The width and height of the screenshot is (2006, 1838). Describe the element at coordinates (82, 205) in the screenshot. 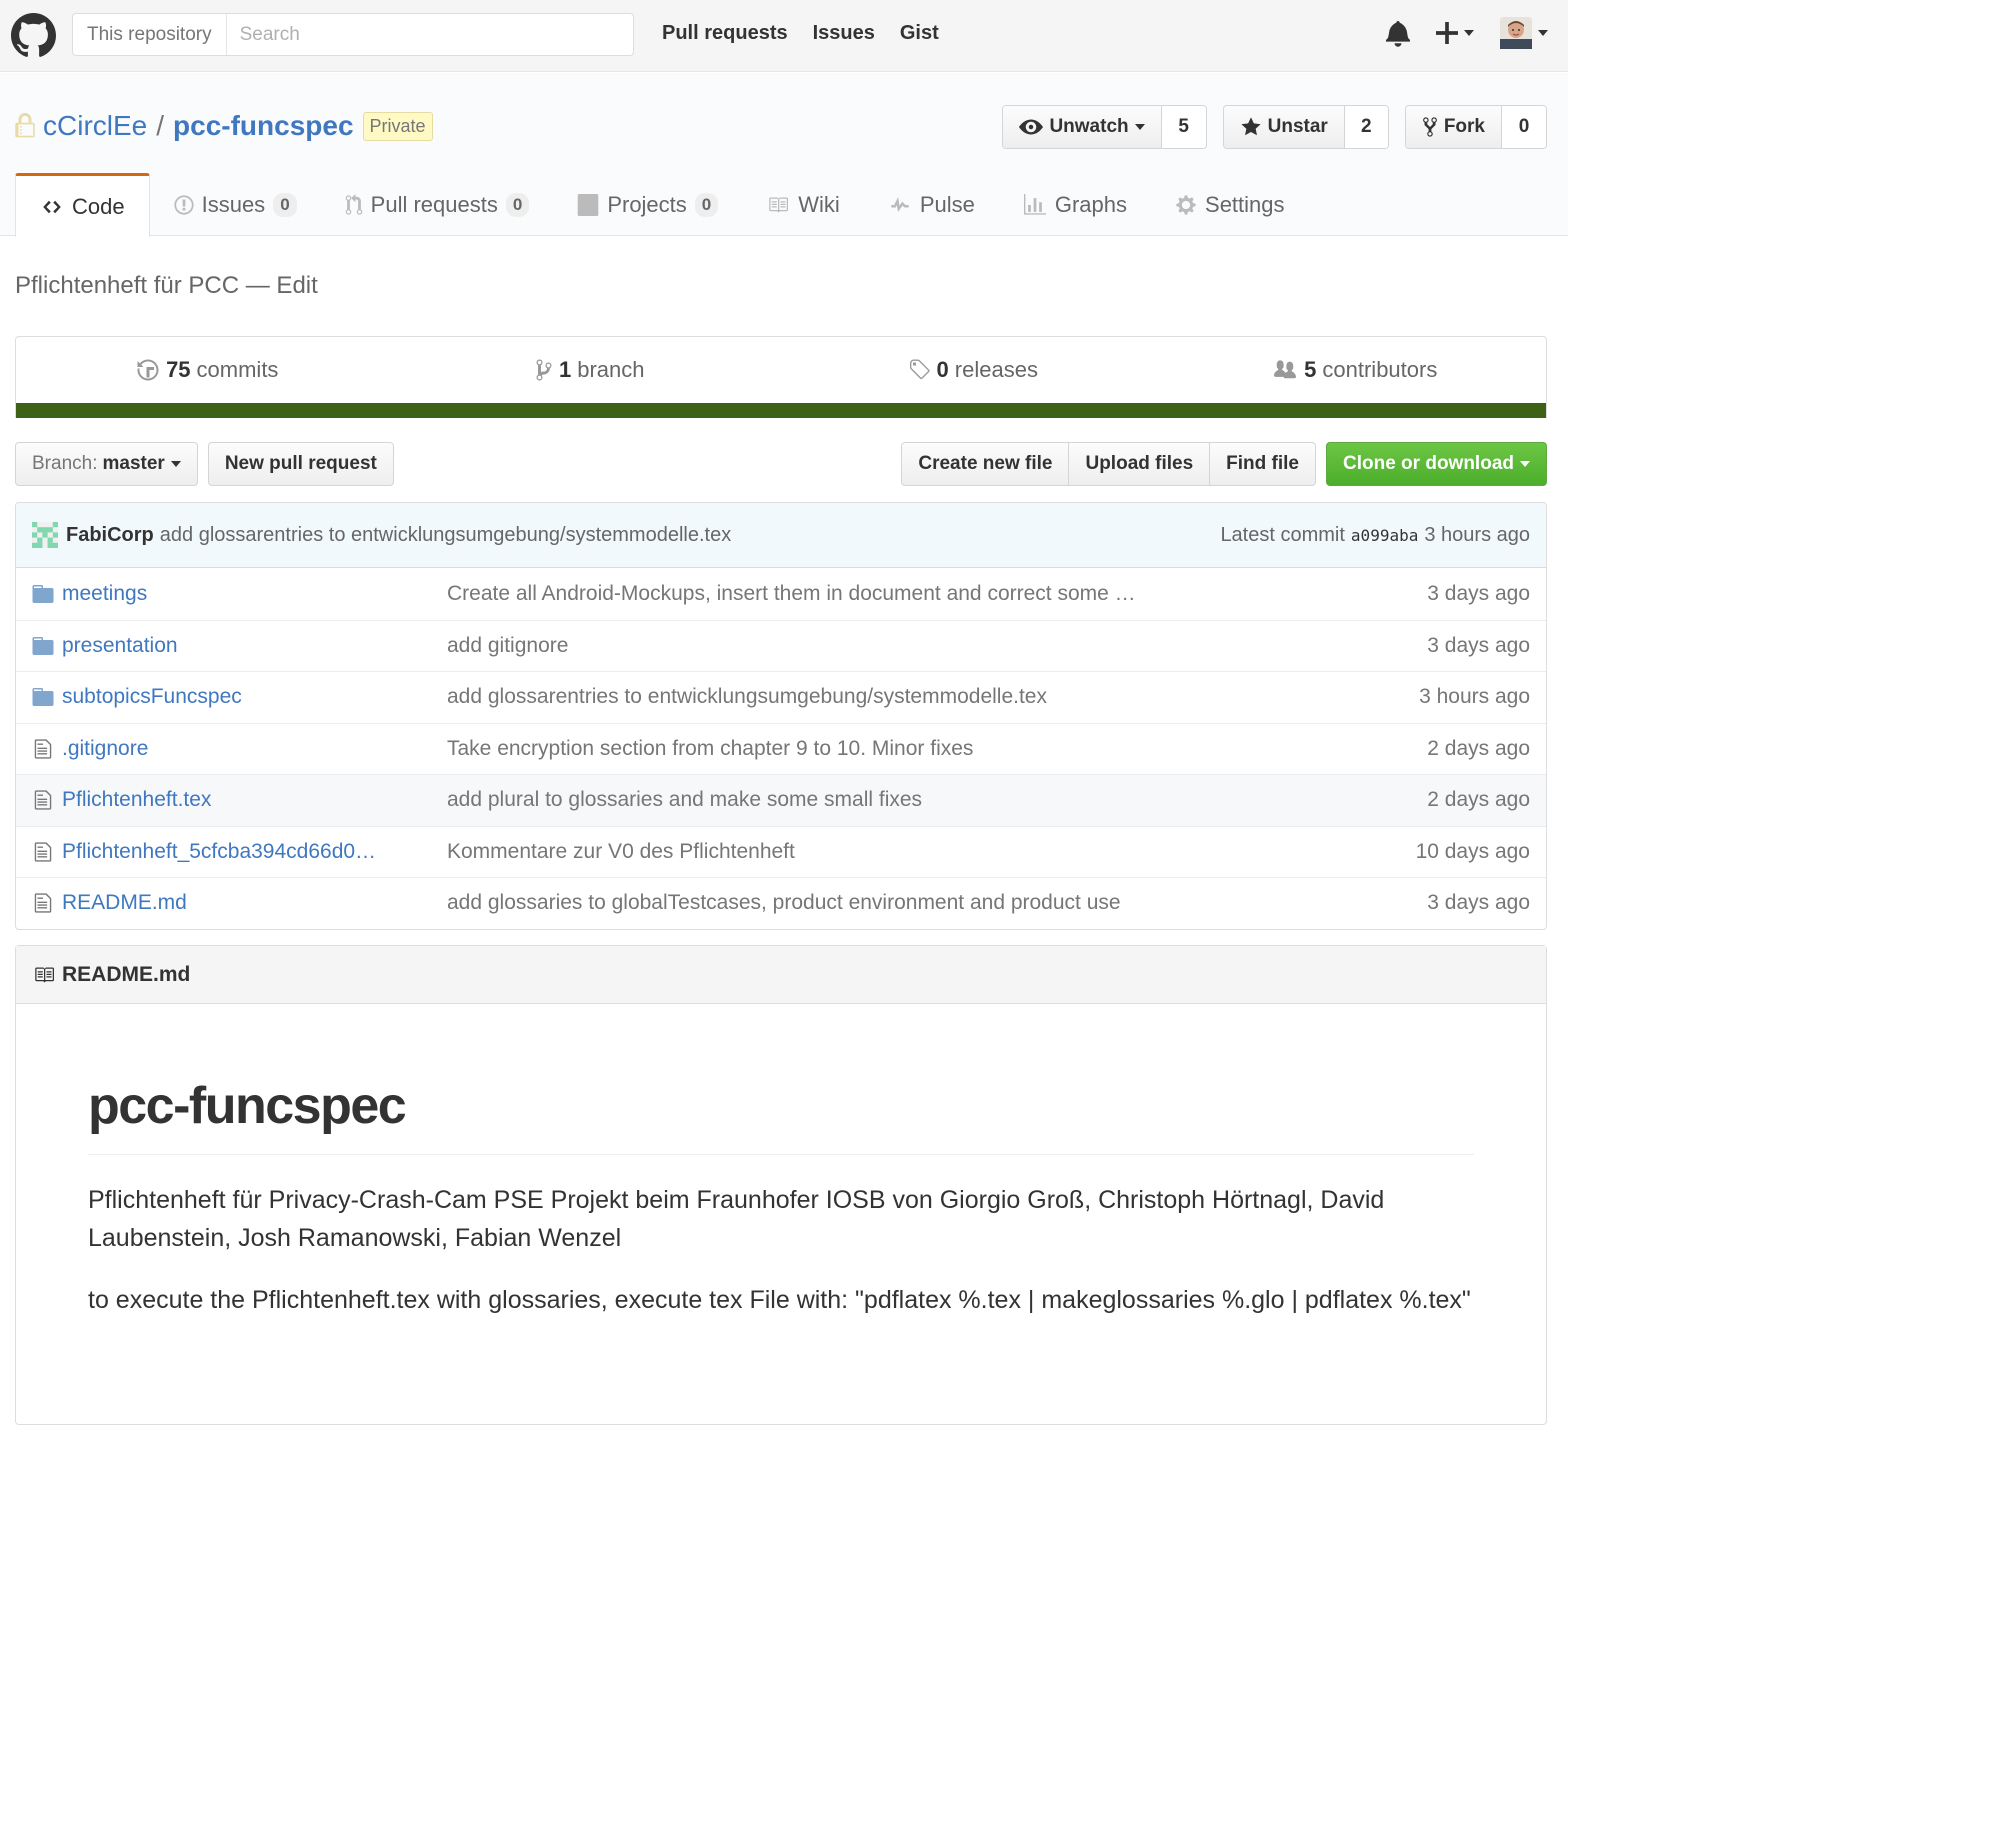

I see `tab-code: Code` at that location.